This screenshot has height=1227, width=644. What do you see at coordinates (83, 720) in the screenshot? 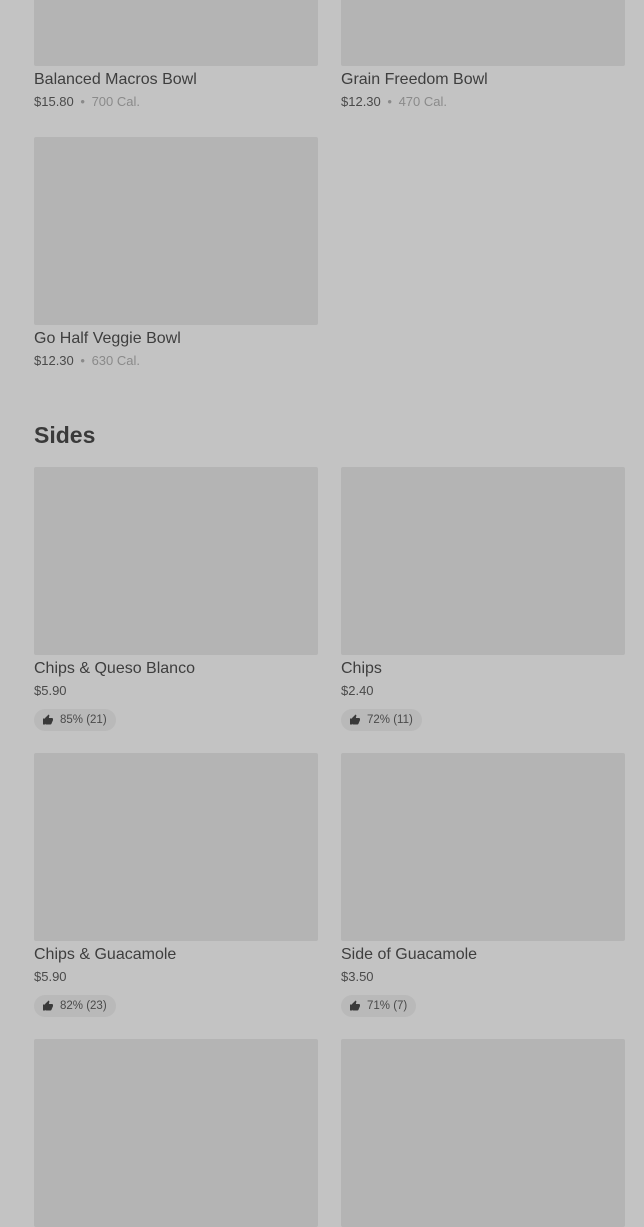
I see `rating-text: 85% (21)` at bounding box center [83, 720].